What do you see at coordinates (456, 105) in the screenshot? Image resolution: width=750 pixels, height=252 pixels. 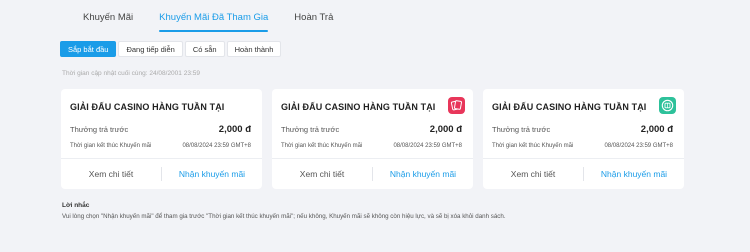 I see `cards-icon` at bounding box center [456, 105].